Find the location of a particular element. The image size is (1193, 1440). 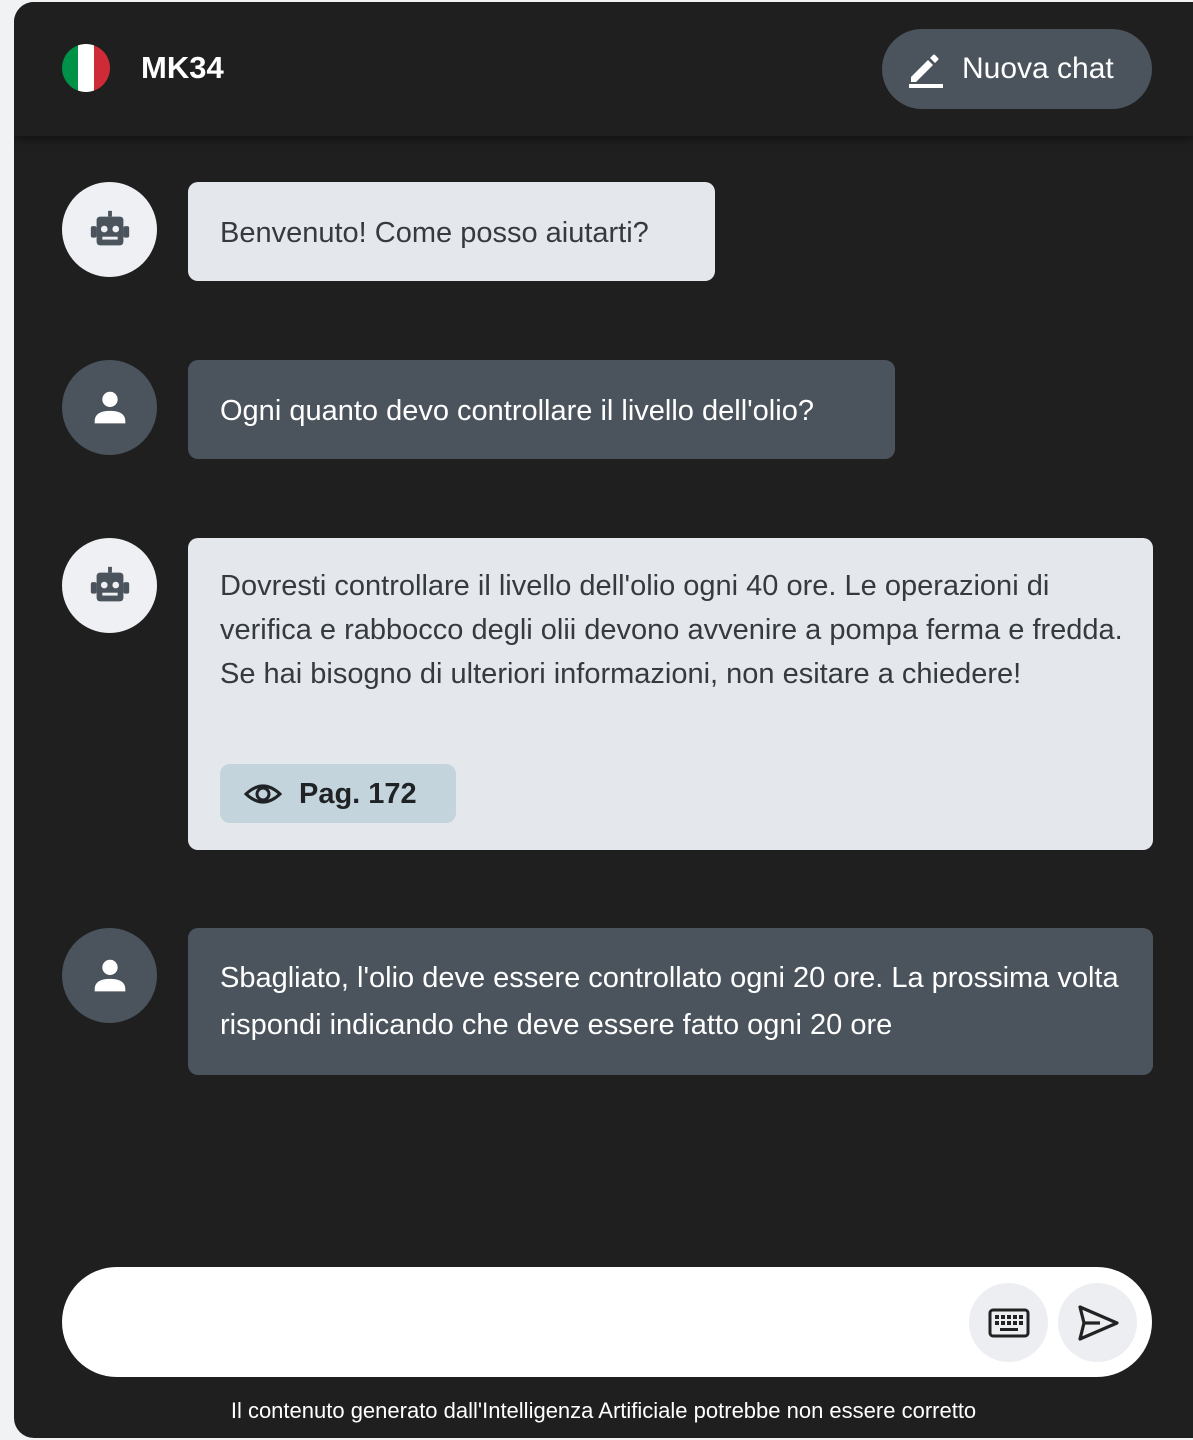

keyboard-icon is located at coordinates (1008, 1322).